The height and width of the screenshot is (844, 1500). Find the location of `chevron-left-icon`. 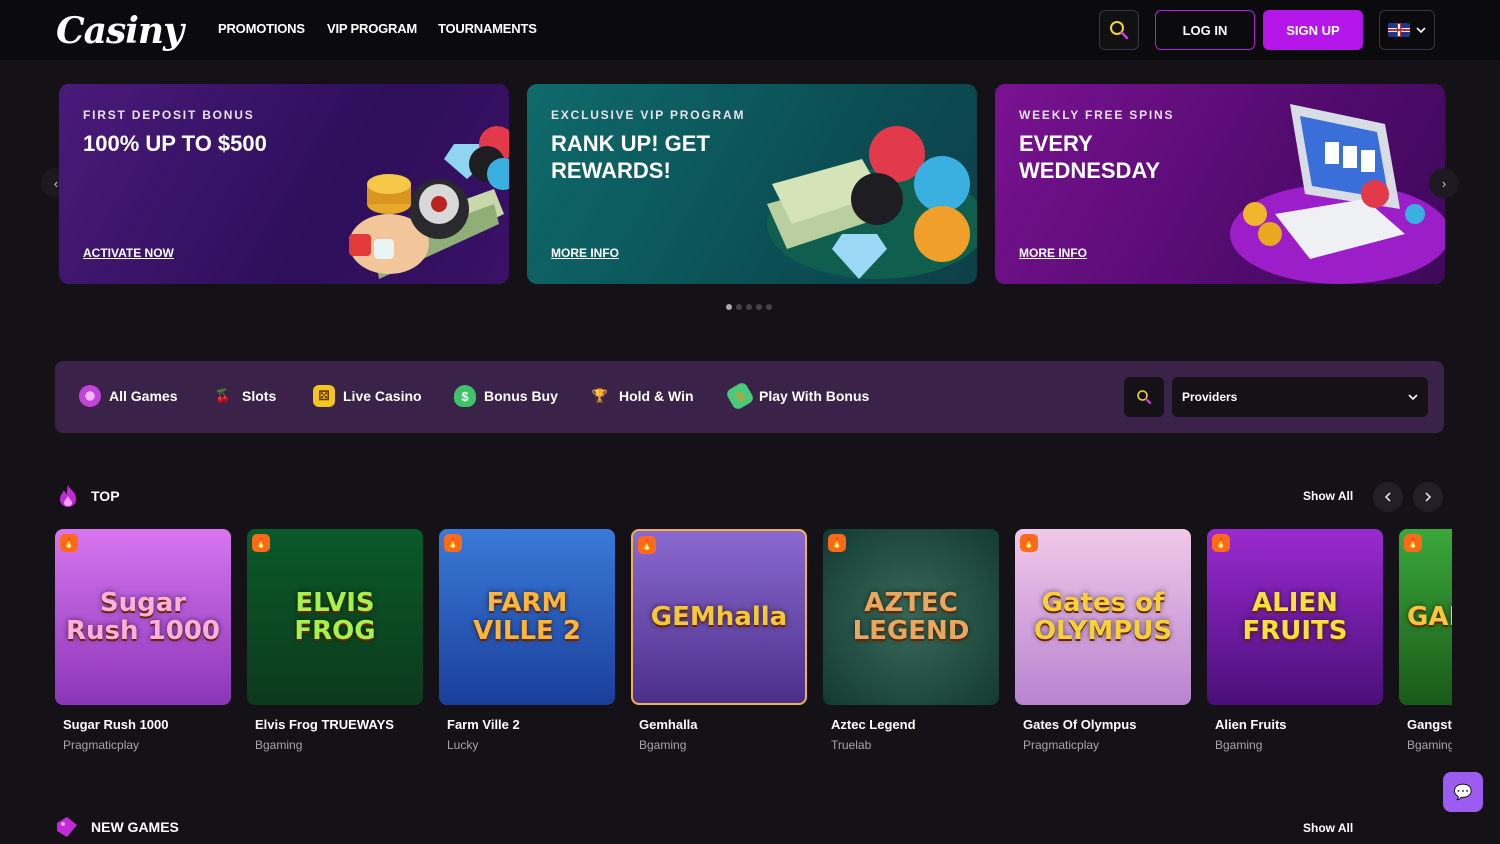

chevron-left-icon is located at coordinates (1387, 497).